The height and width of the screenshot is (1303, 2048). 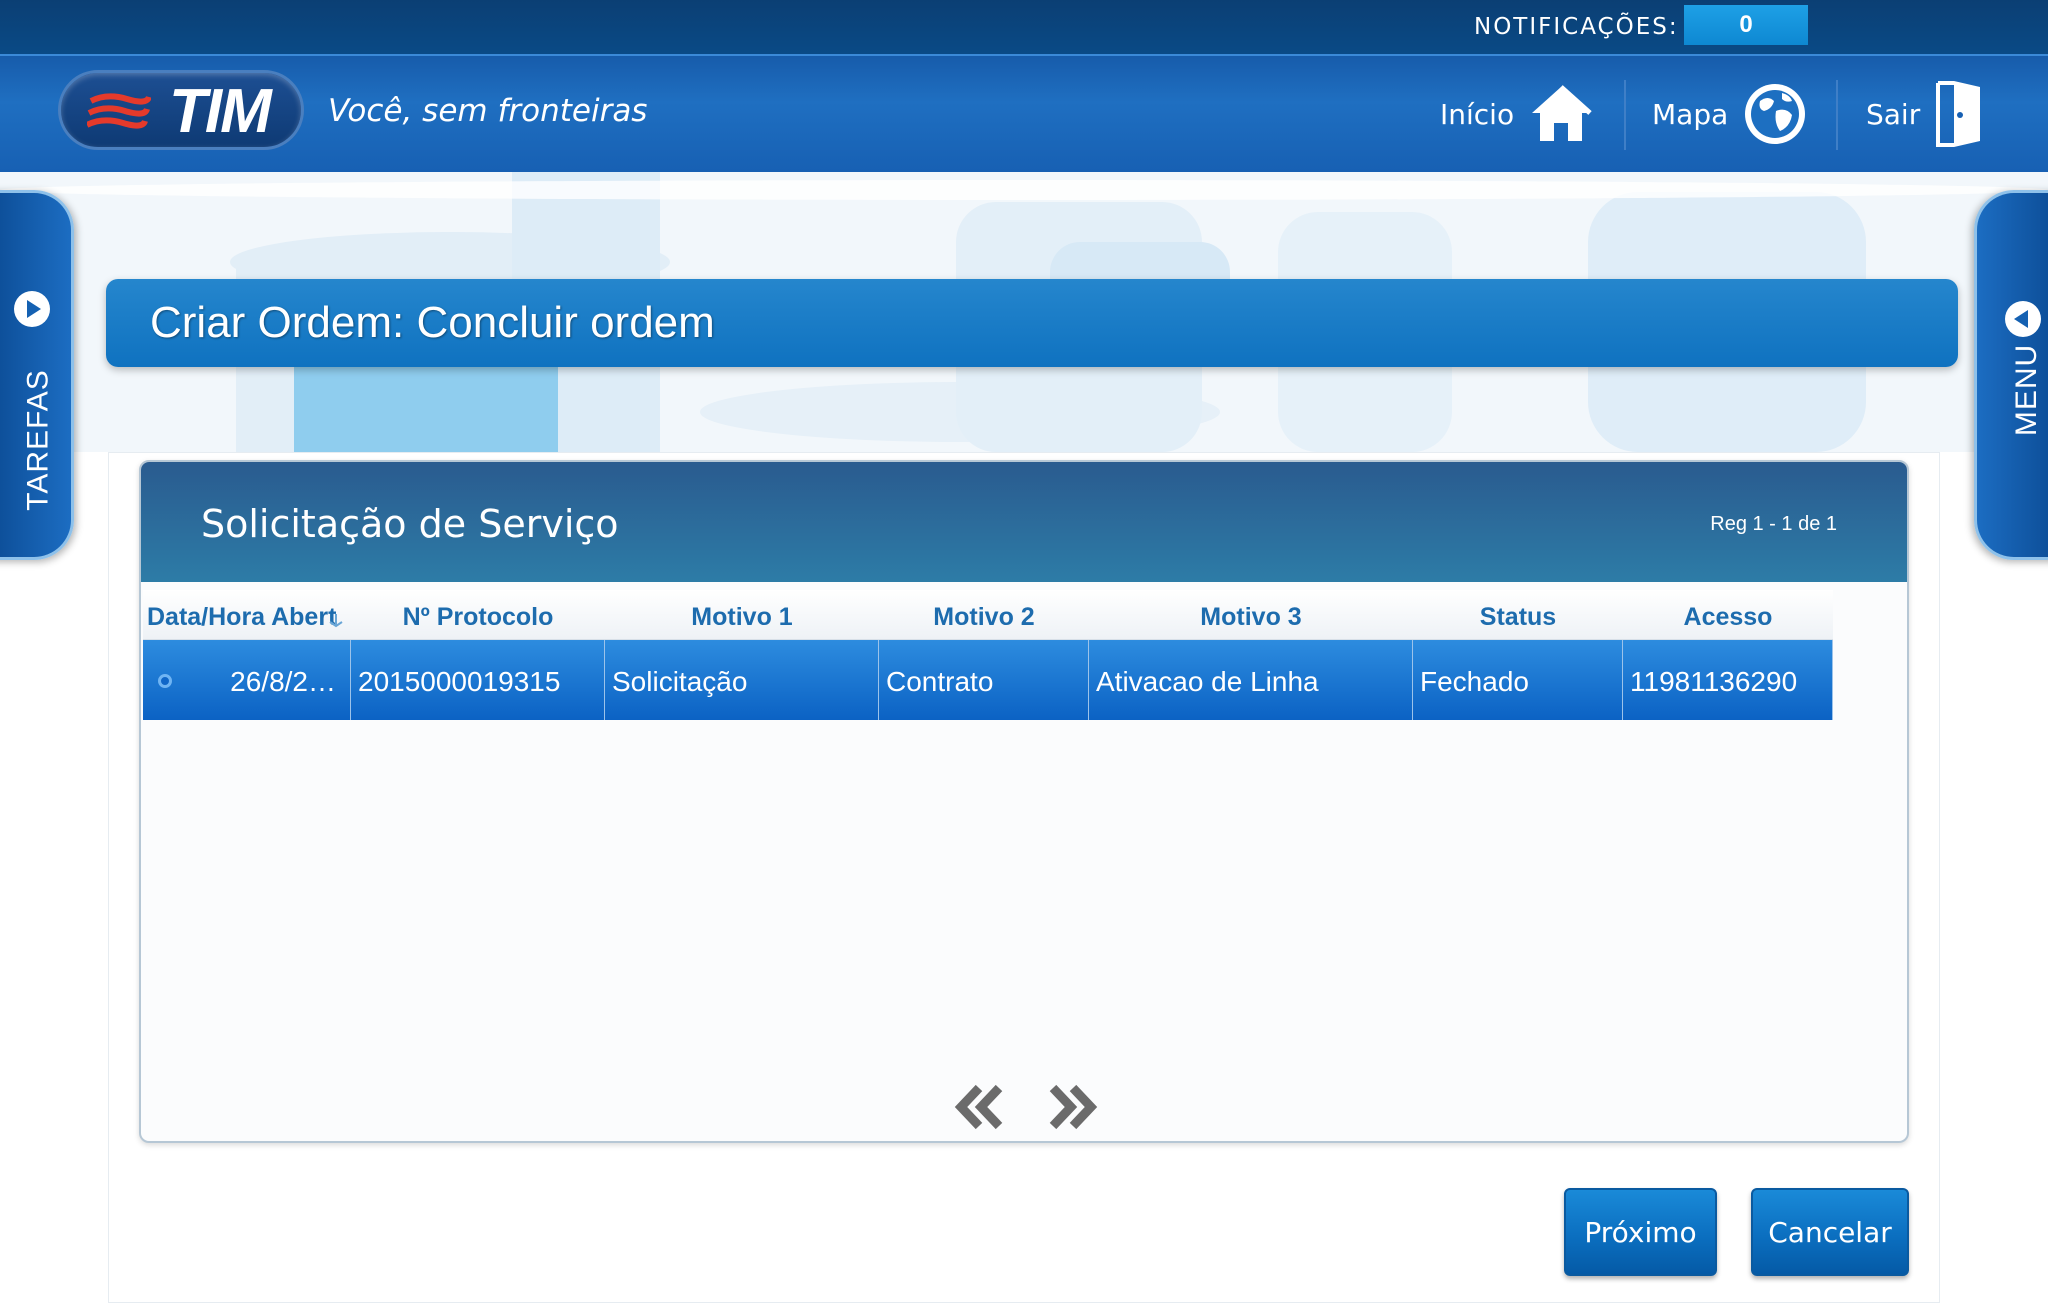 What do you see at coordinates (1518, 615) in the screenshot?
I see `column-header-status: Status` at bounding box center [1518, 615].